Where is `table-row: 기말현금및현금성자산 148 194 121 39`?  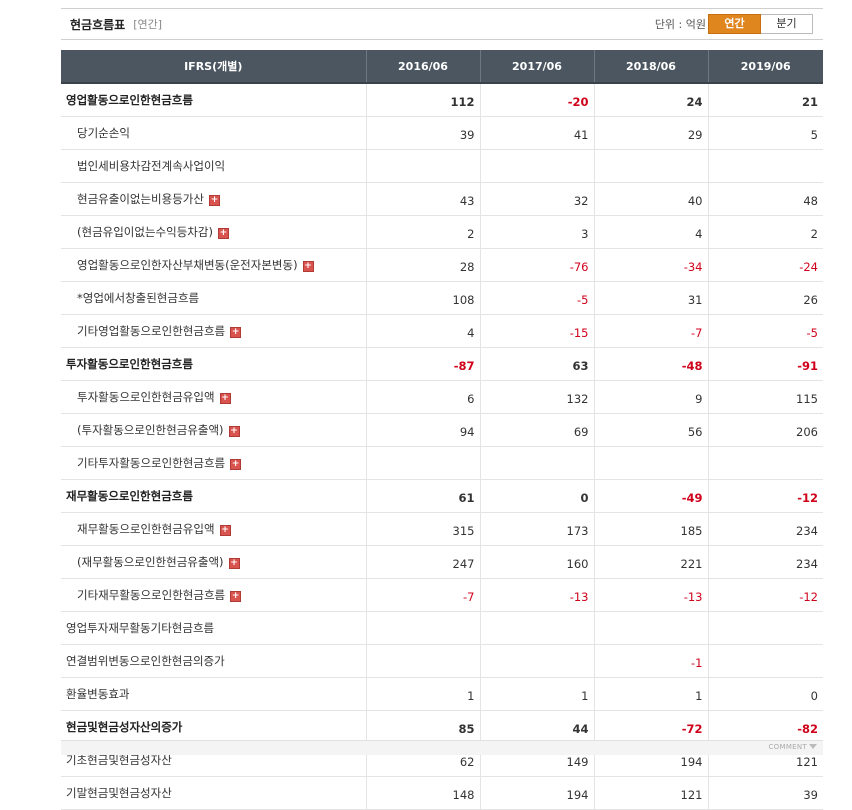 table-row: 기말현금및현금성자산 148 194 121 39 is located at coordinates (442, 793).